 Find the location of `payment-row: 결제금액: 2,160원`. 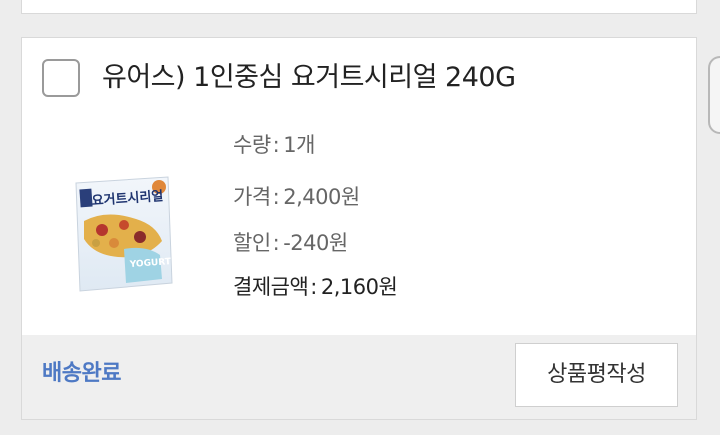

payment-row: 결제금액: 2,160원 is located at coordinates (315, 287).